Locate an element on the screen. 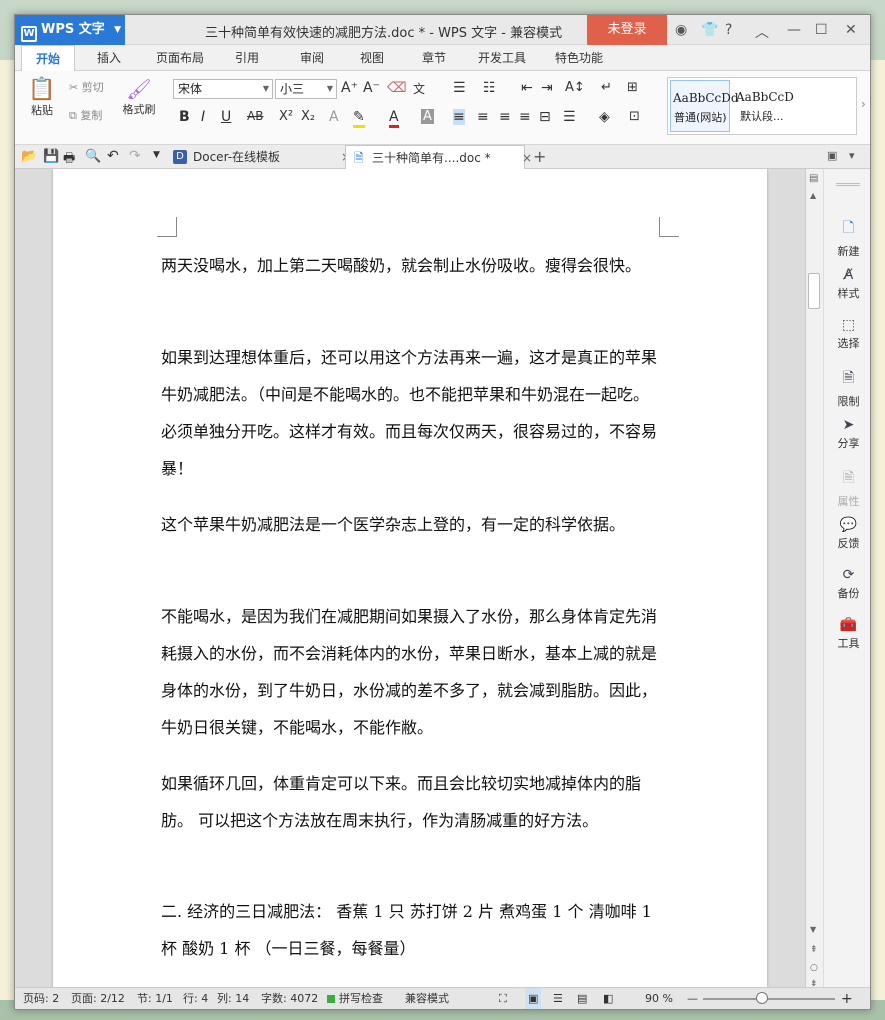 This screenshot has width=885, height=1020. status-spell-check: 拼写检查 is located at coordinates (361, 998).